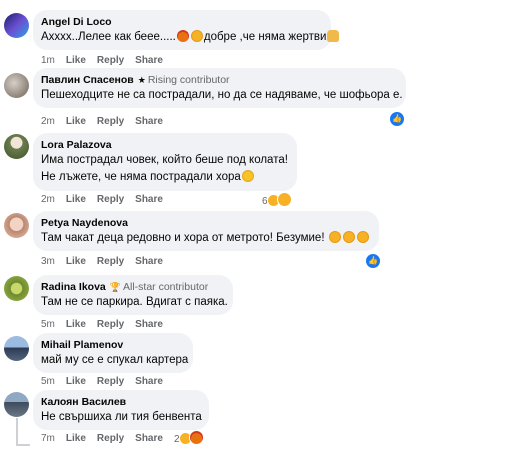  What do you see at coordinates (48, 261) in the screenshot?
I see `timestamp: 3m` at bounding box center [48, 261].